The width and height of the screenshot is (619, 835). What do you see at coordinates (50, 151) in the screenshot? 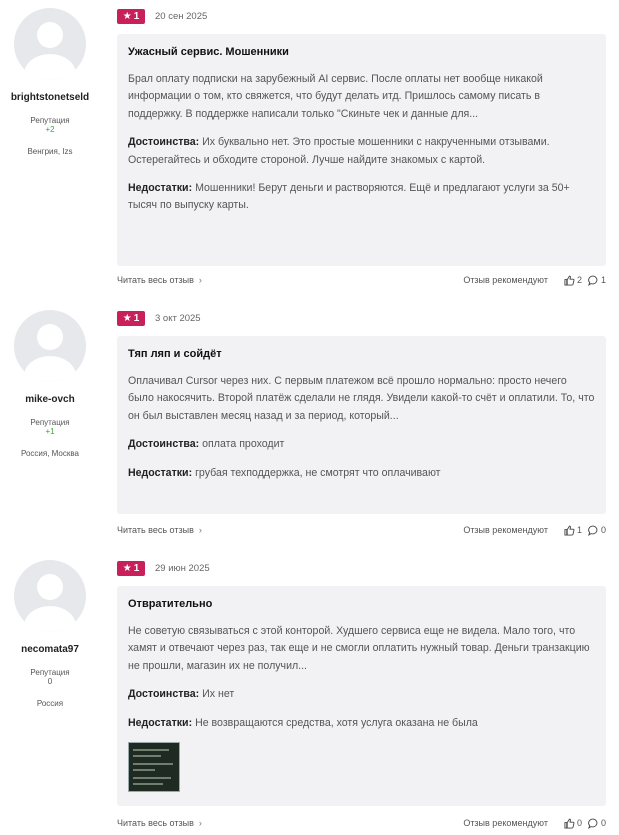
I see `user-location: Венгрия, Izs` at bounding box center [50, 151].